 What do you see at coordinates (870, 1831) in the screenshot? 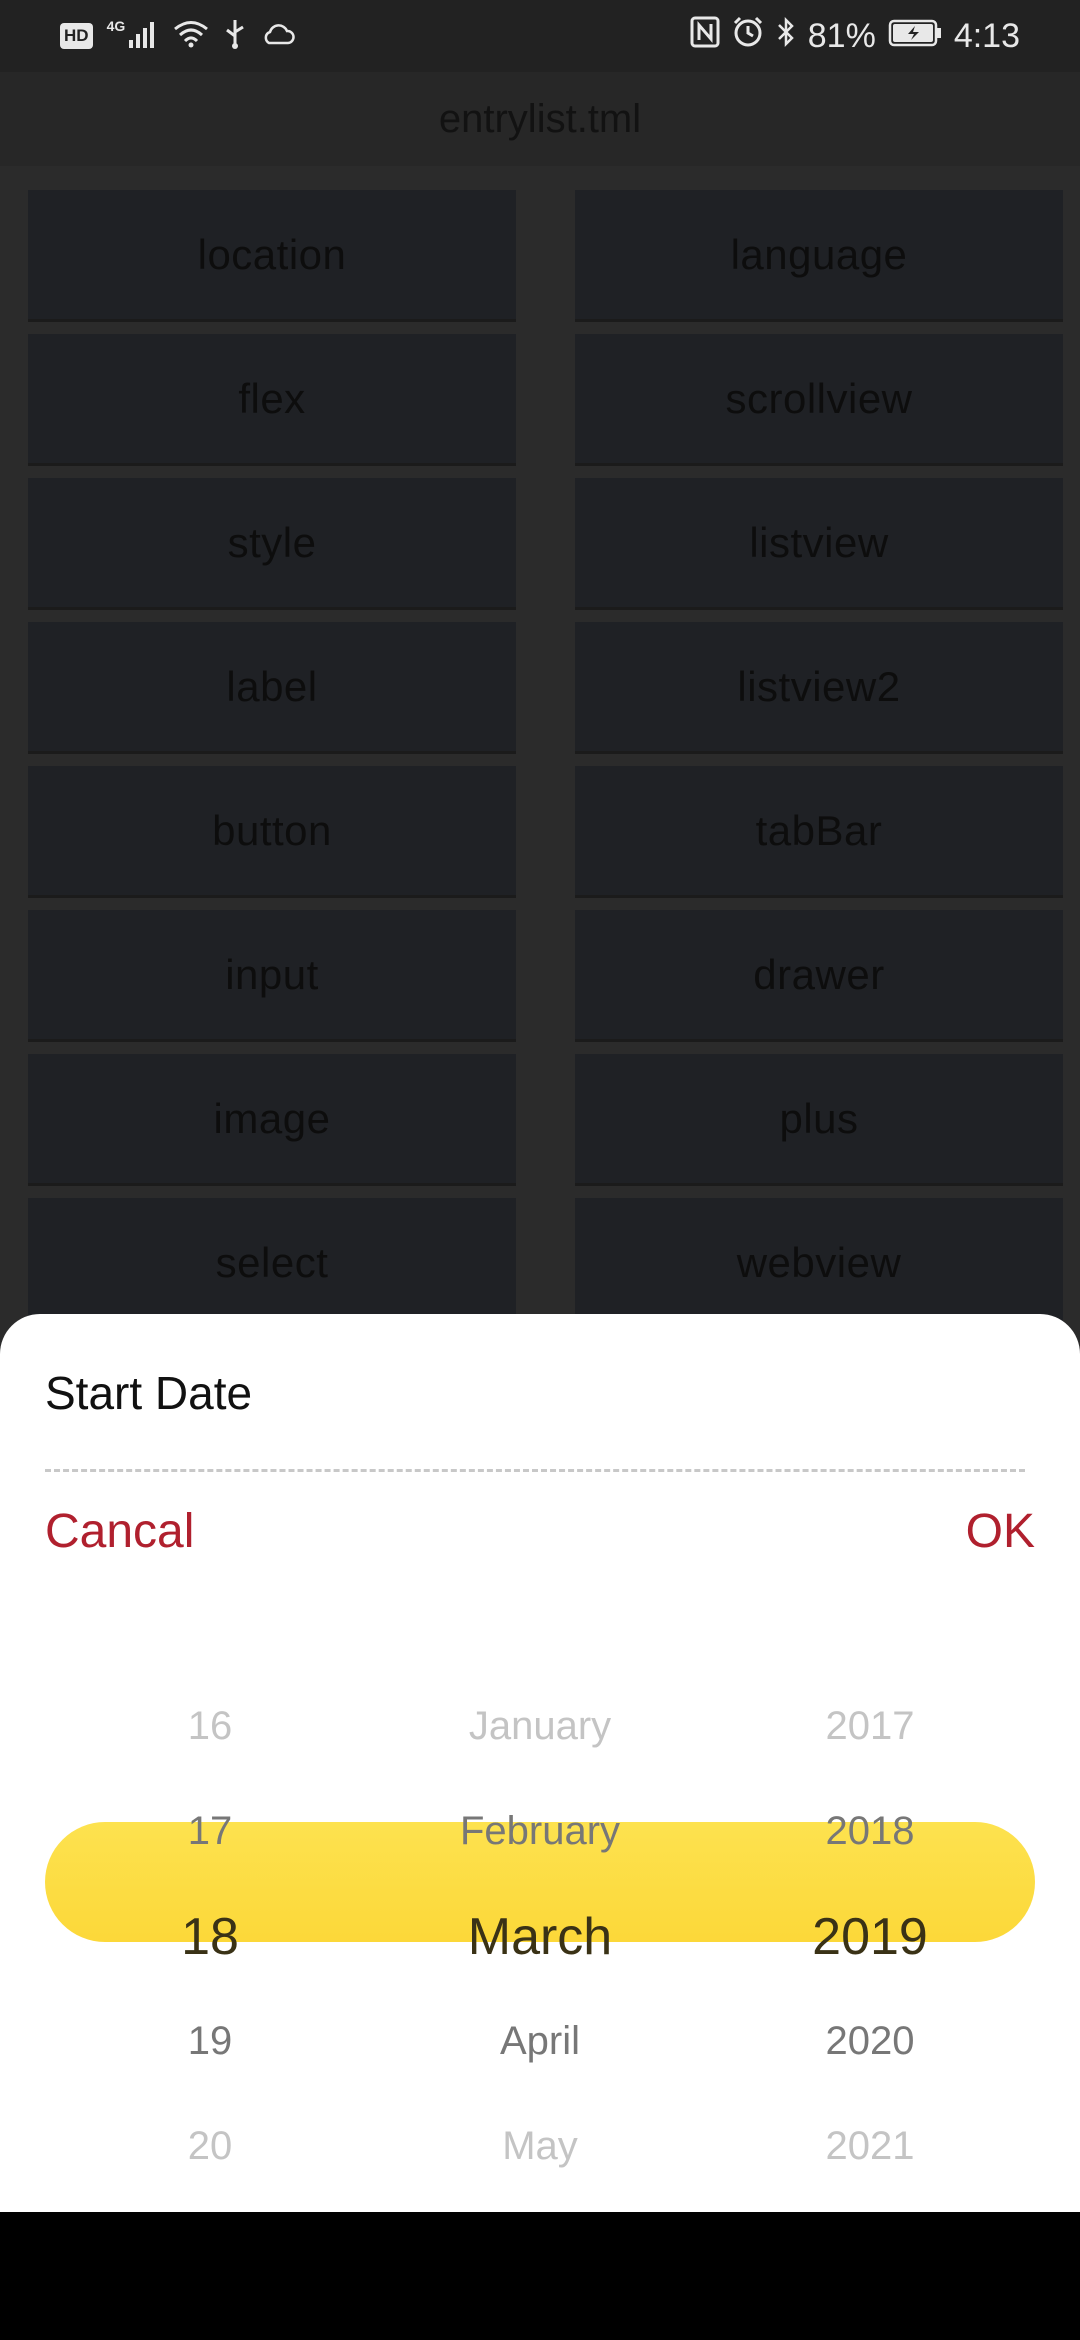
I see `year-option: 2018` at bounding box center [870, 1831].